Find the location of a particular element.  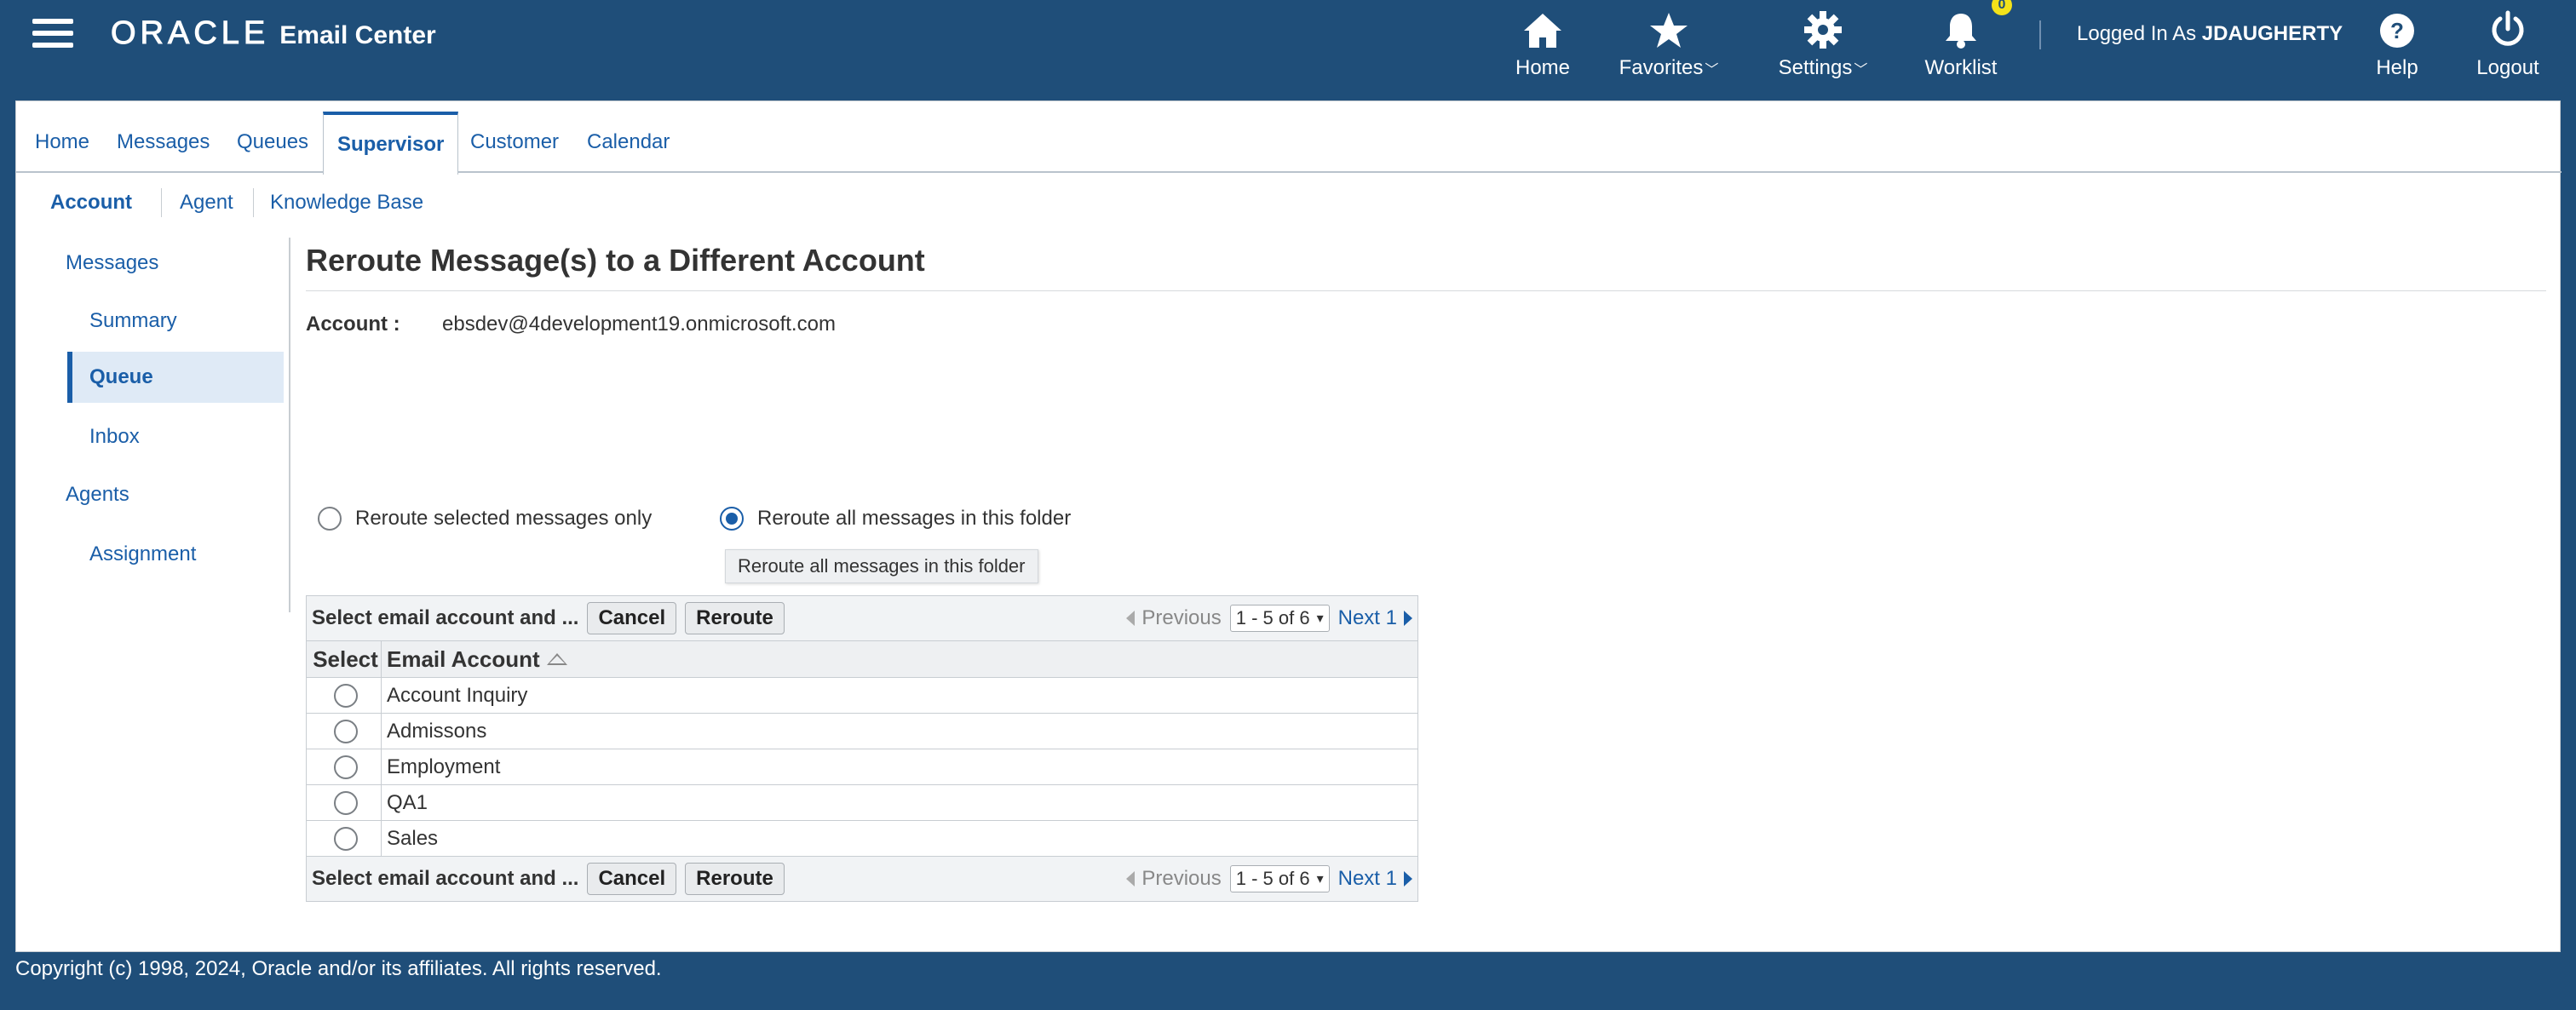

nav-favorites: Favorites ﹀ is located at coordinates (1669, 47).